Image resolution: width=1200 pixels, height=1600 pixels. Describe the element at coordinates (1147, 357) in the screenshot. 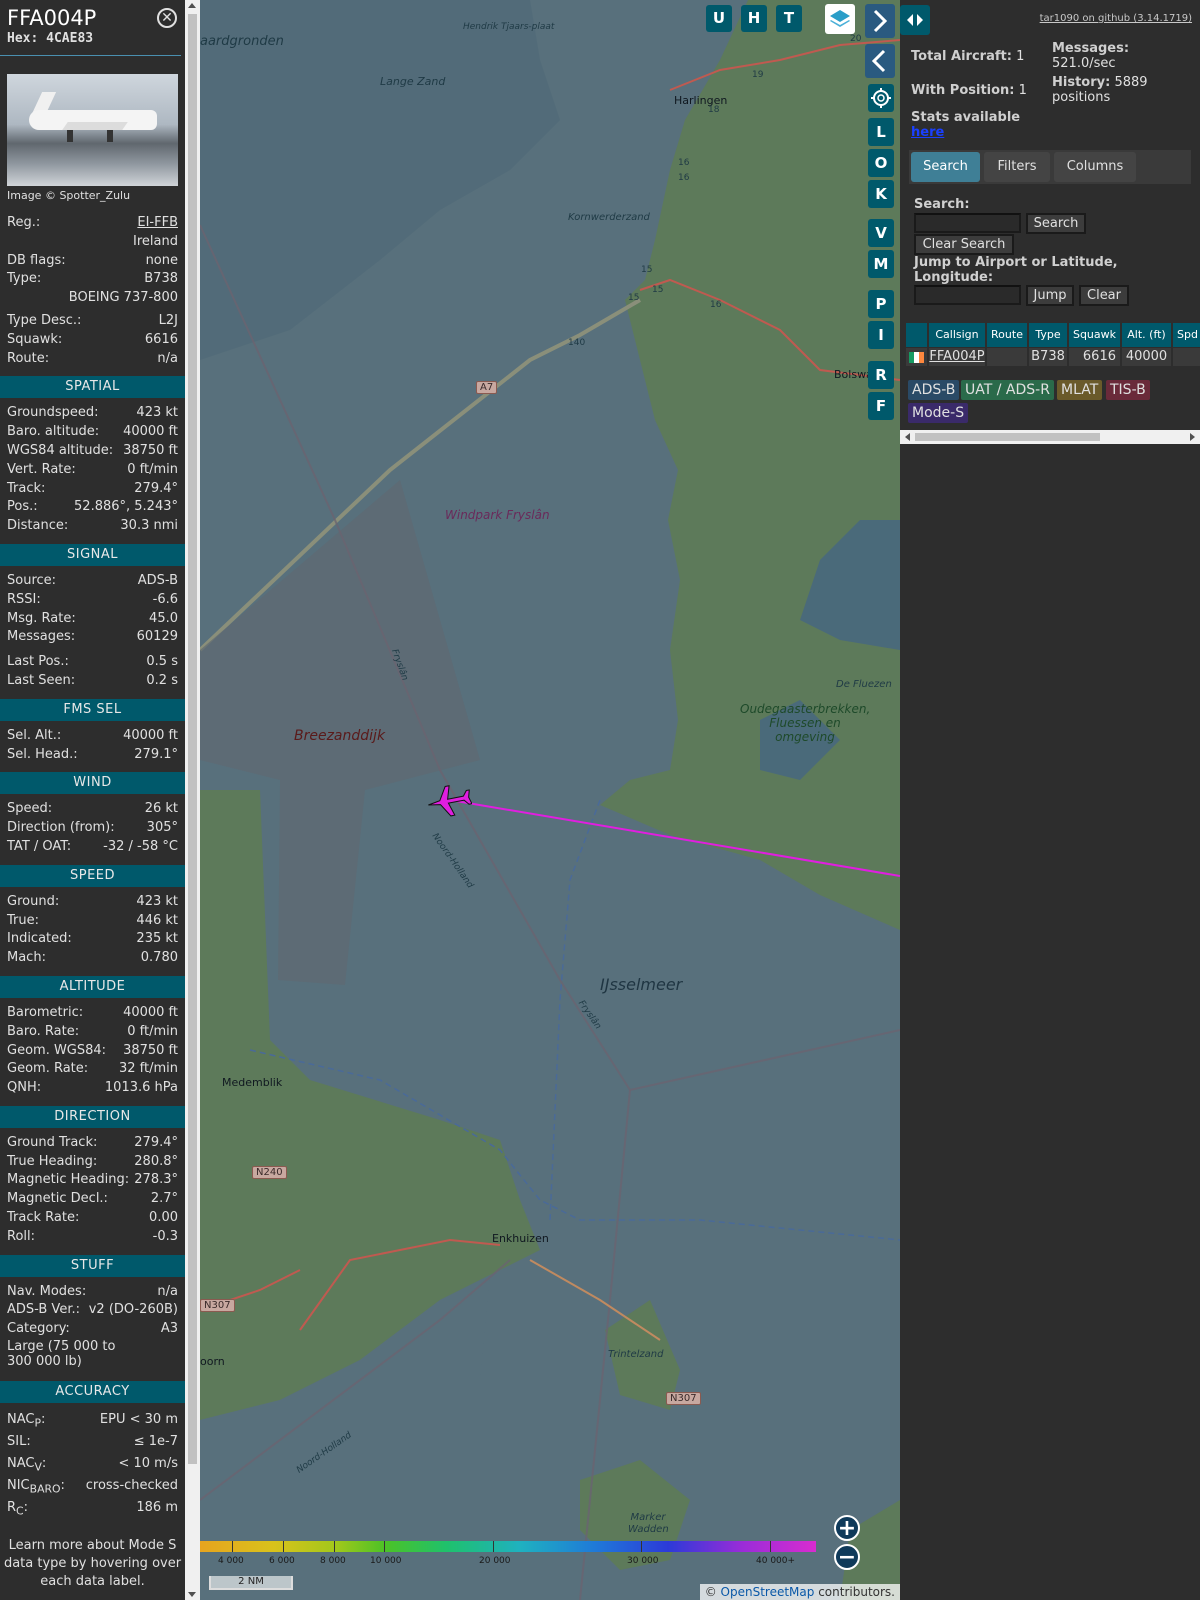

I see `table-row-alt: 40000` at that location.